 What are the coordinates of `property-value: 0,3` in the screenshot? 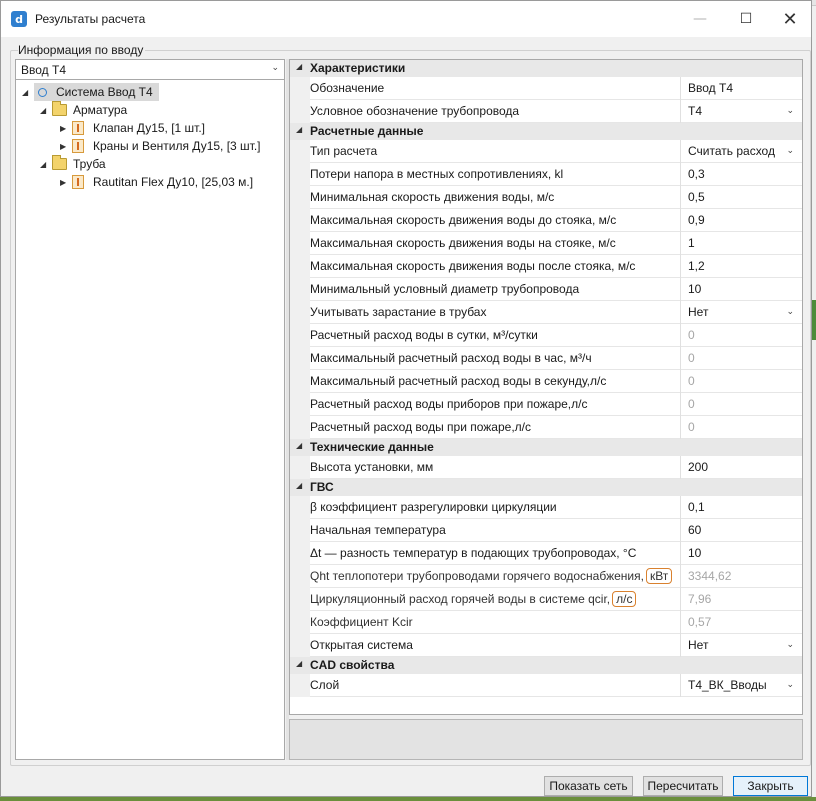 It's located at (741, 174).